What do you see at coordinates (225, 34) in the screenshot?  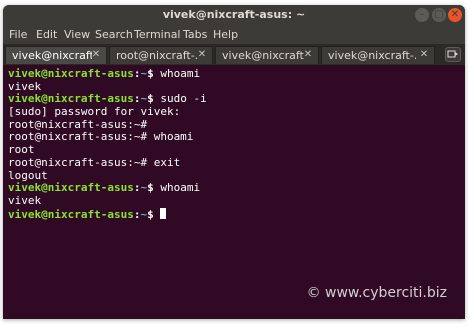 I see `menu-help: Help` at bounding box center [225, 34].